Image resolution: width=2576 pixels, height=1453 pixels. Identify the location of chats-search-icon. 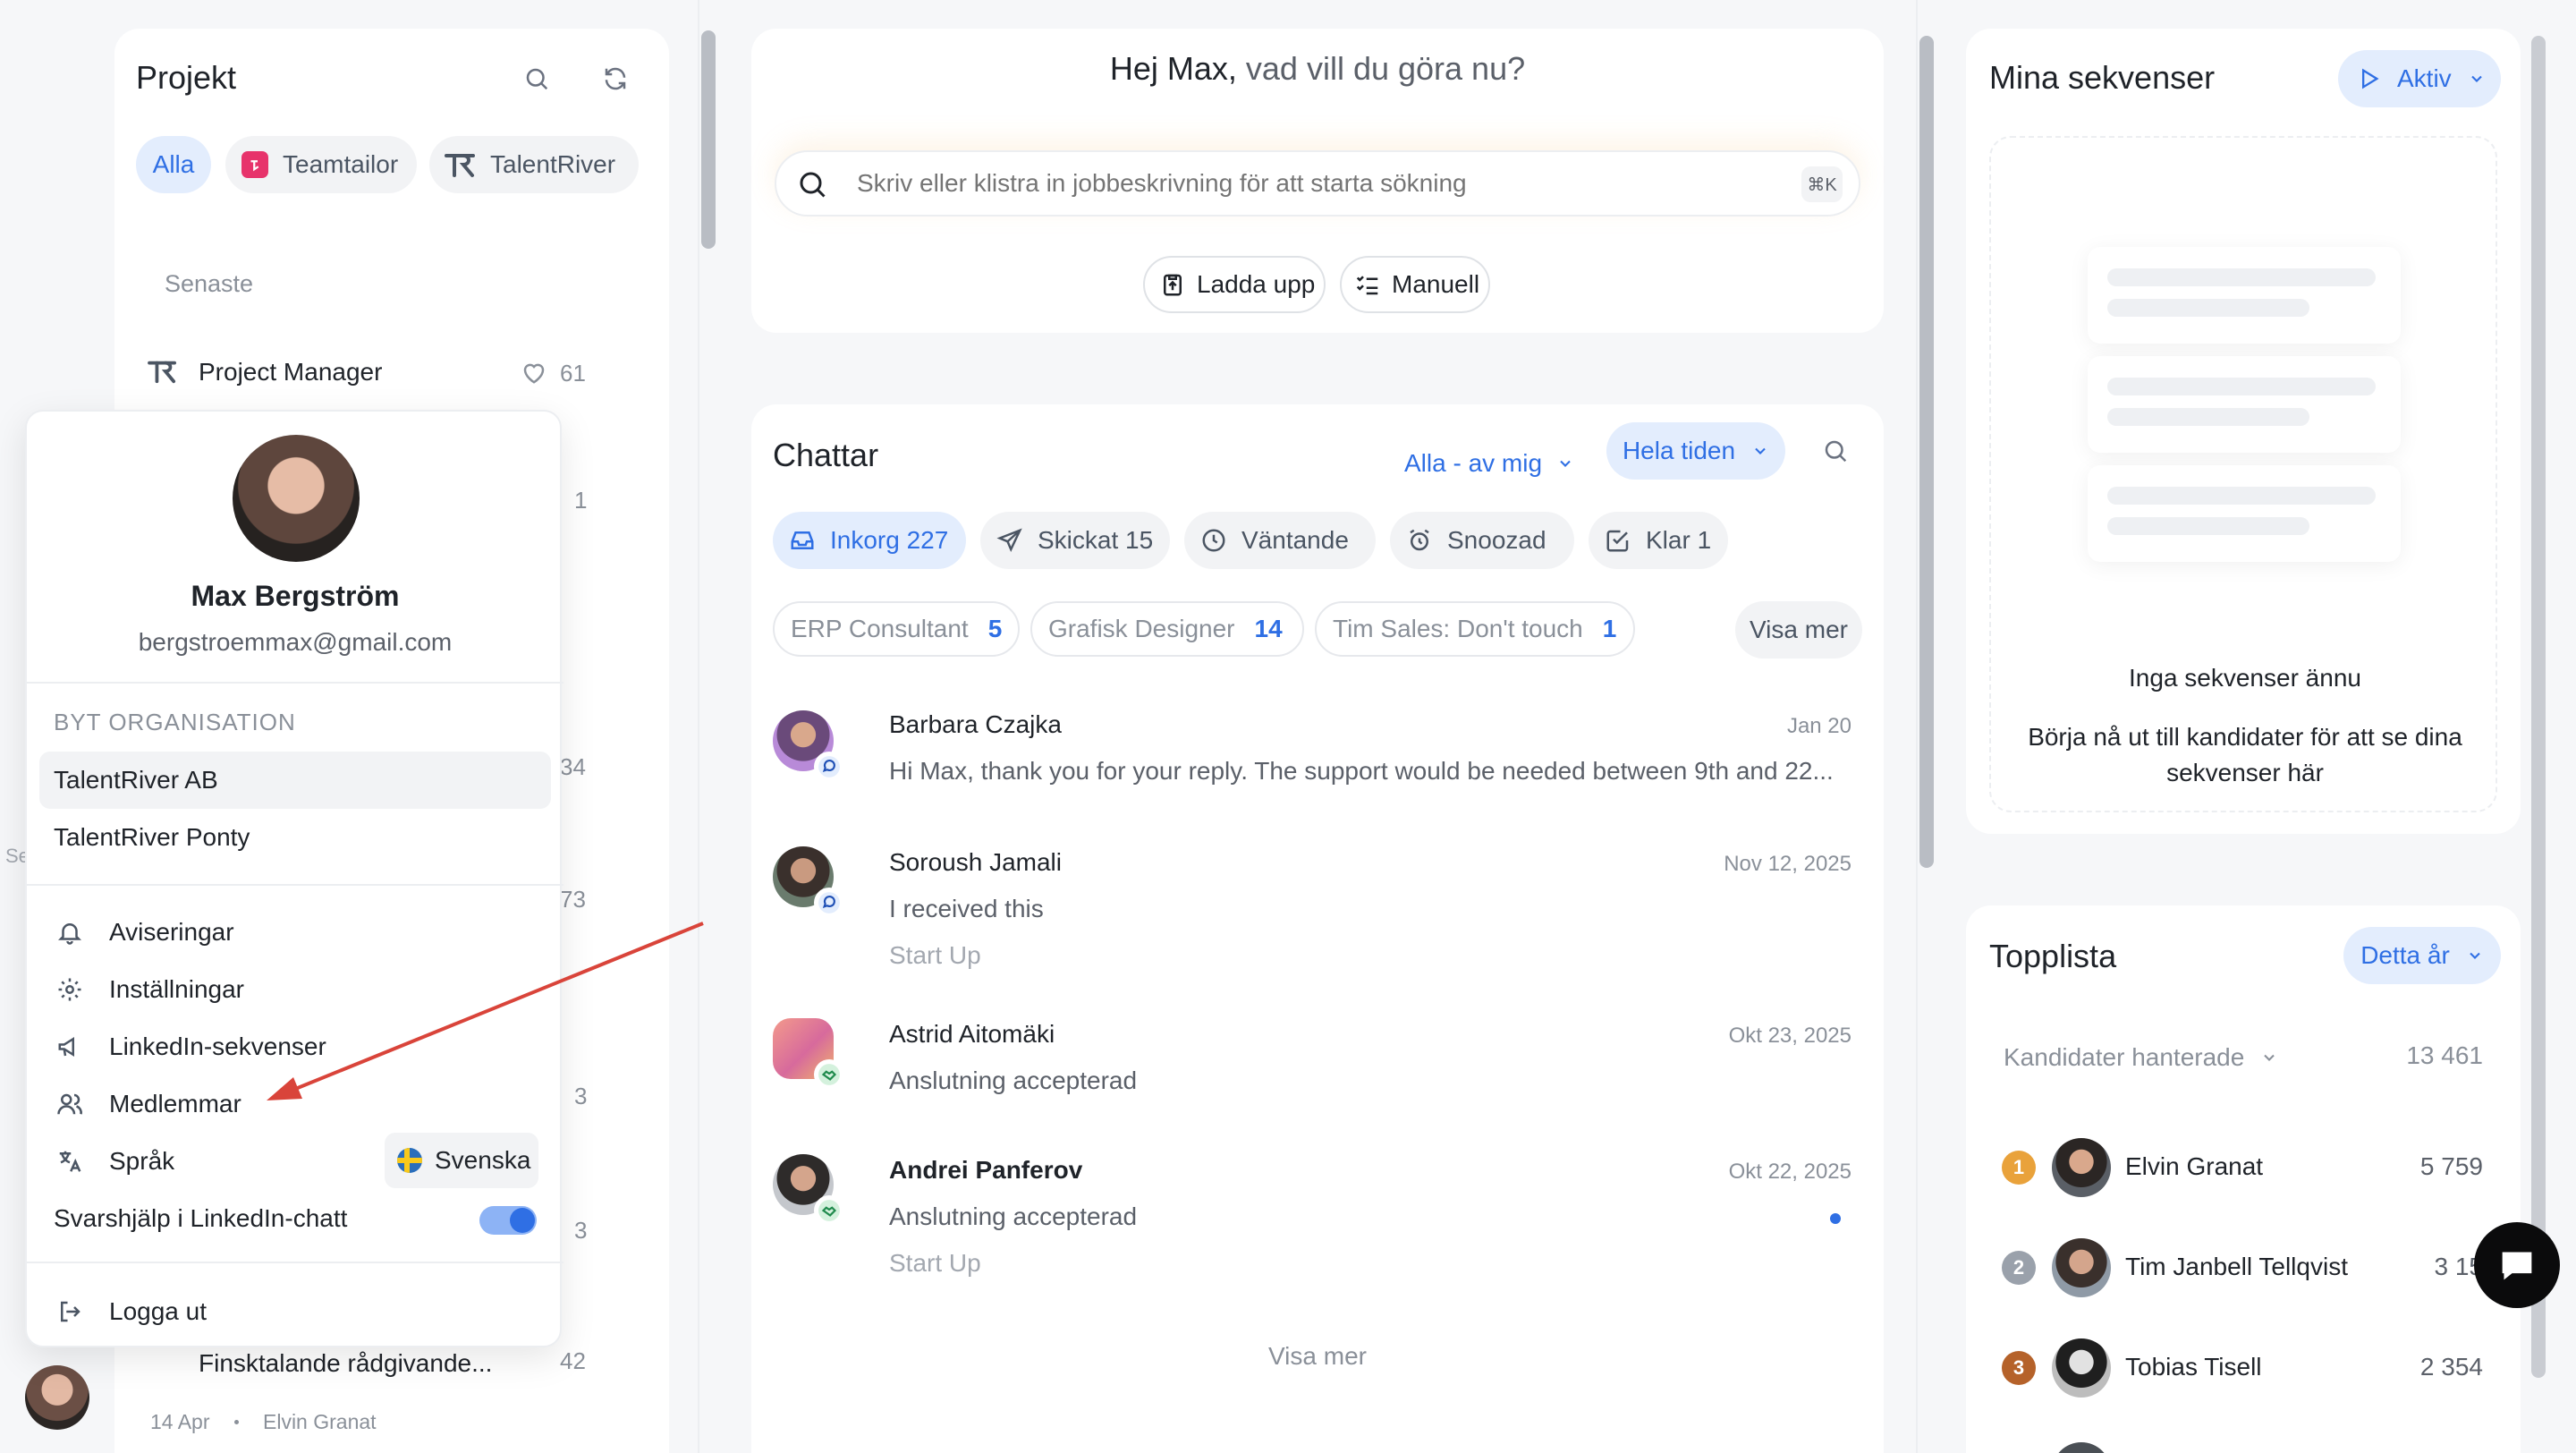
(1835, 451).